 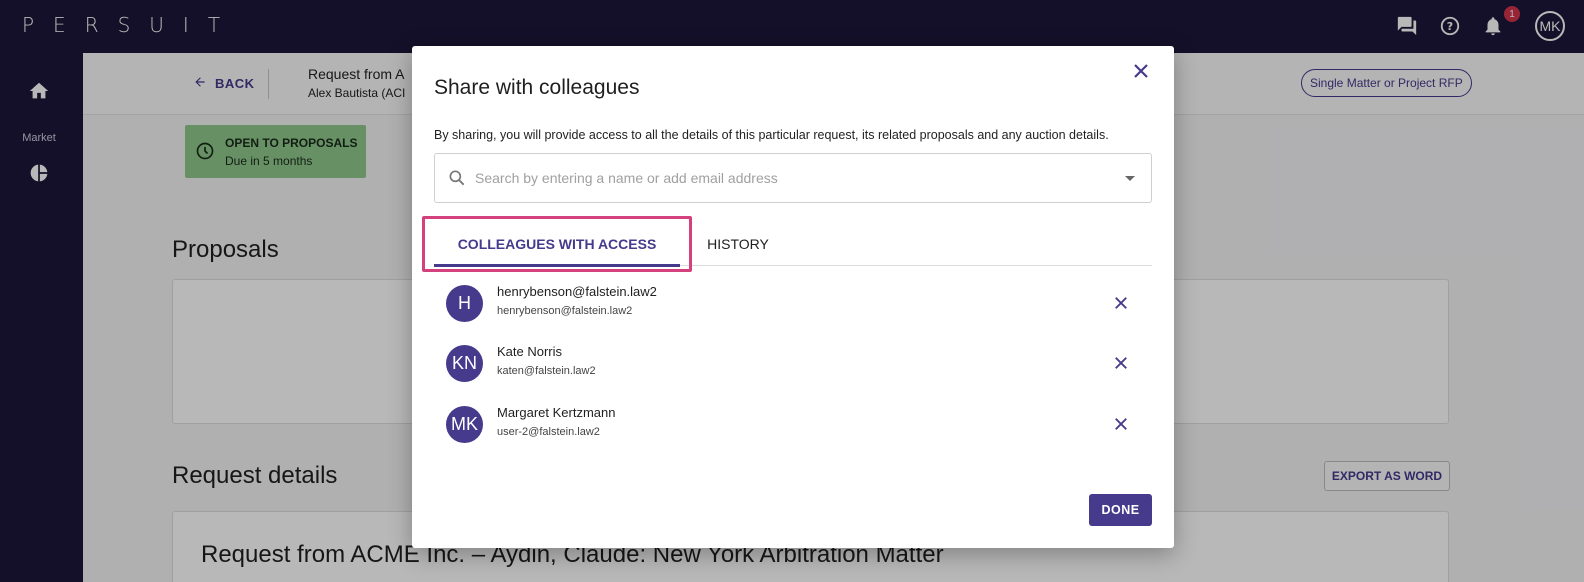 What do you see at coordinates (546, 371) in the screenshot?
I see `colleague-email: katen@falstein.law2` at bounding box center [546, 371].